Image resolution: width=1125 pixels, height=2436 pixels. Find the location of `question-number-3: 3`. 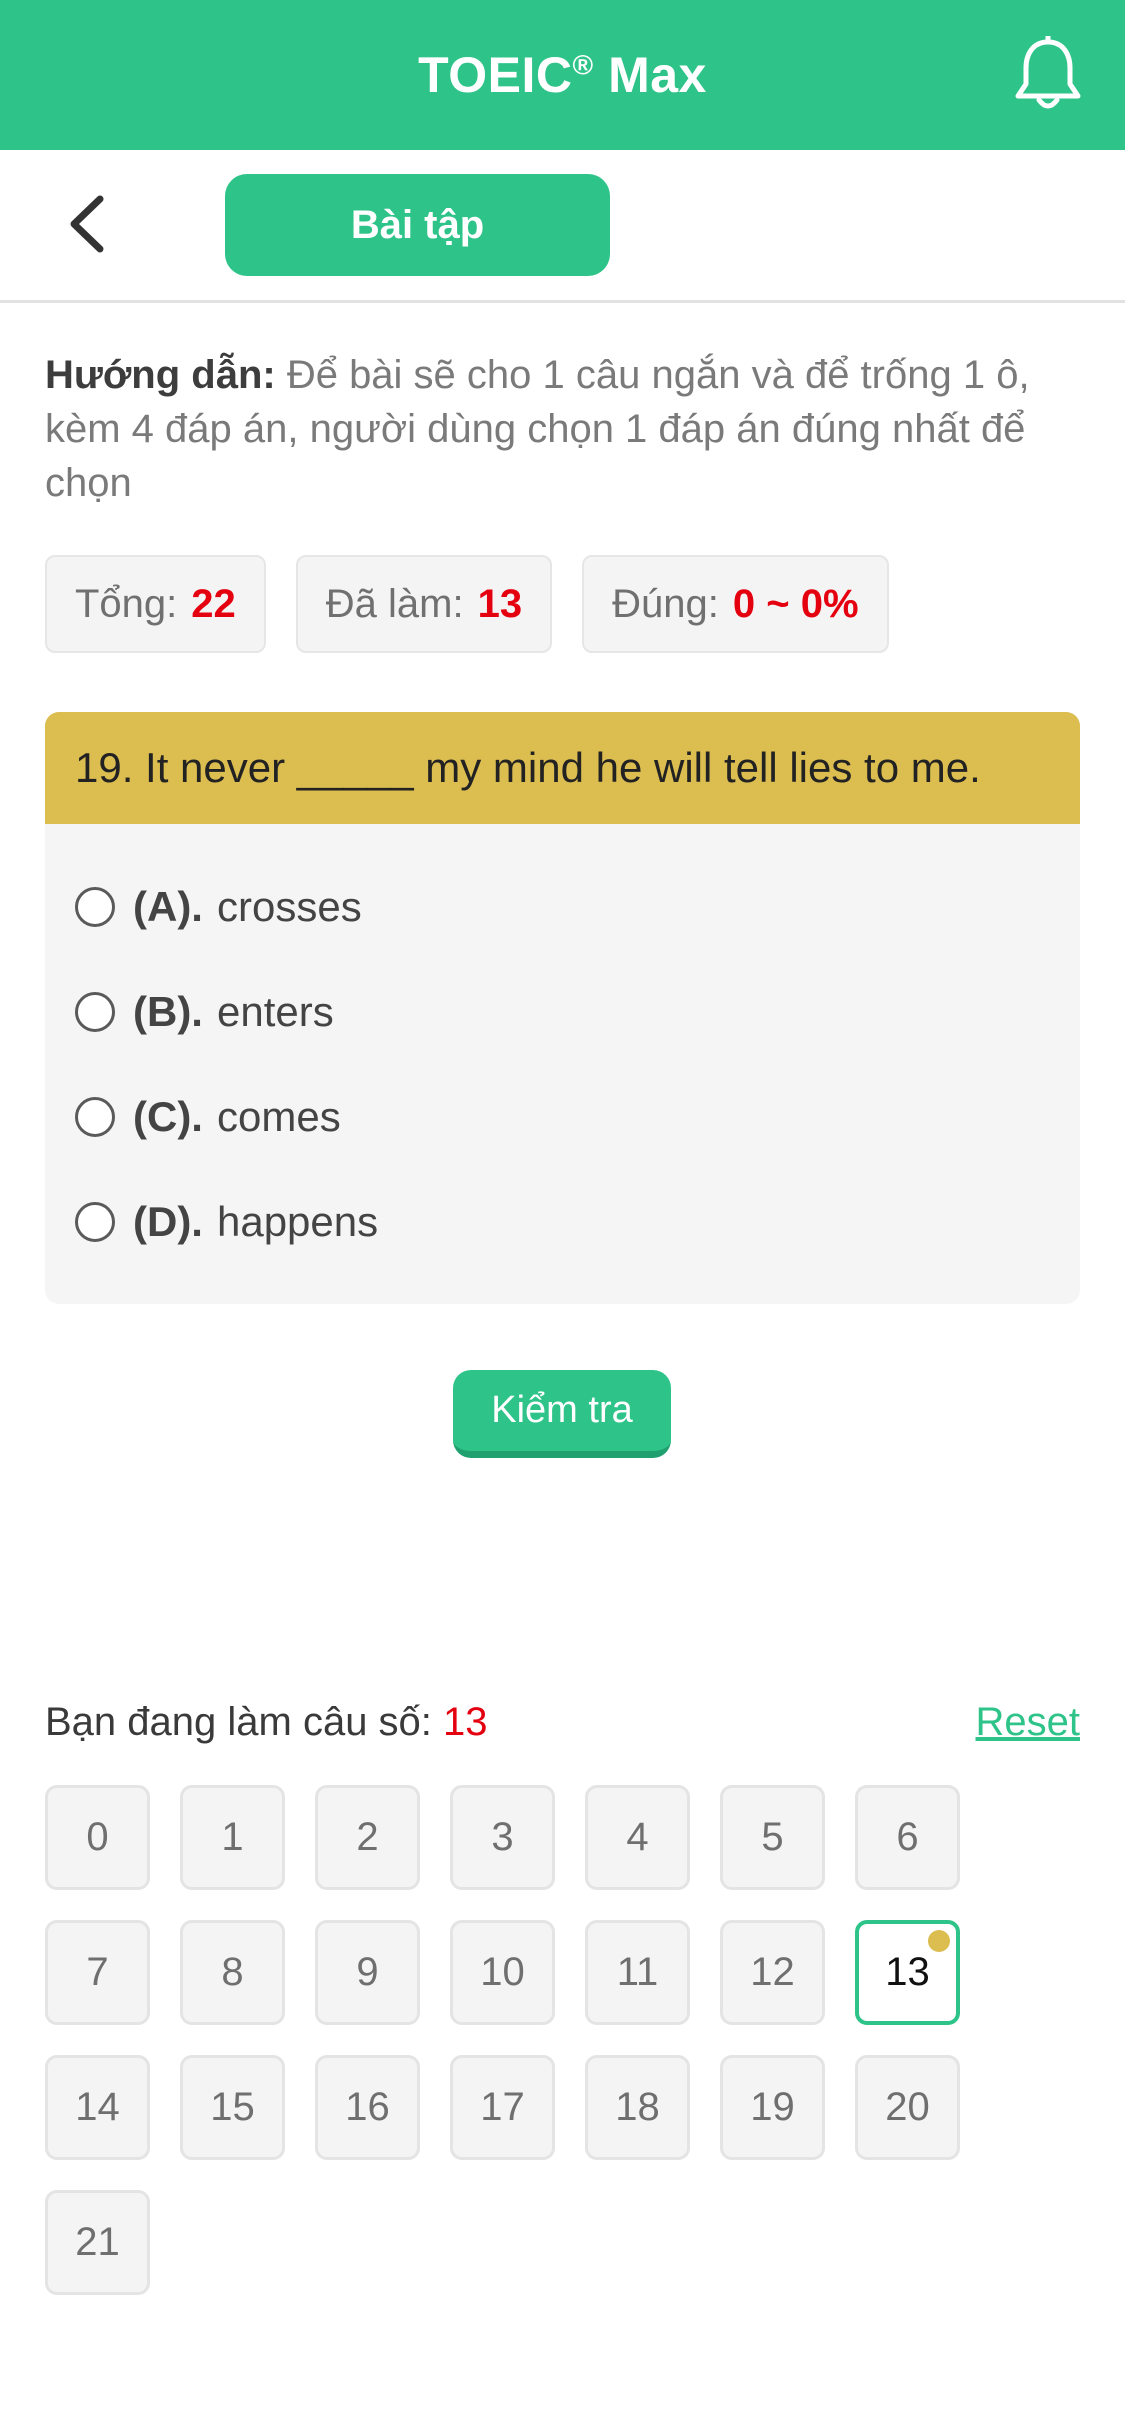

question-number-3: 3 is located at coordinates (502, 1837).